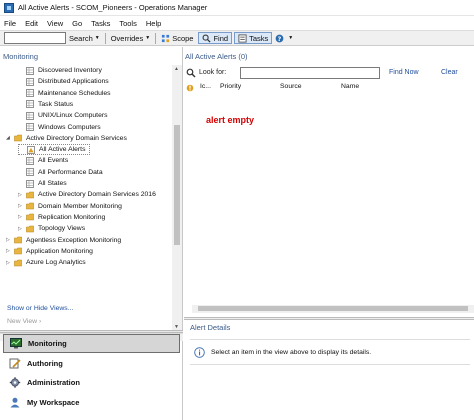 This screenshot has width=474, height=420. What do you see at coordinates (45, 104) in the screenshot?
I see `tree-item: Task Status` at bounding box center [45, 104].